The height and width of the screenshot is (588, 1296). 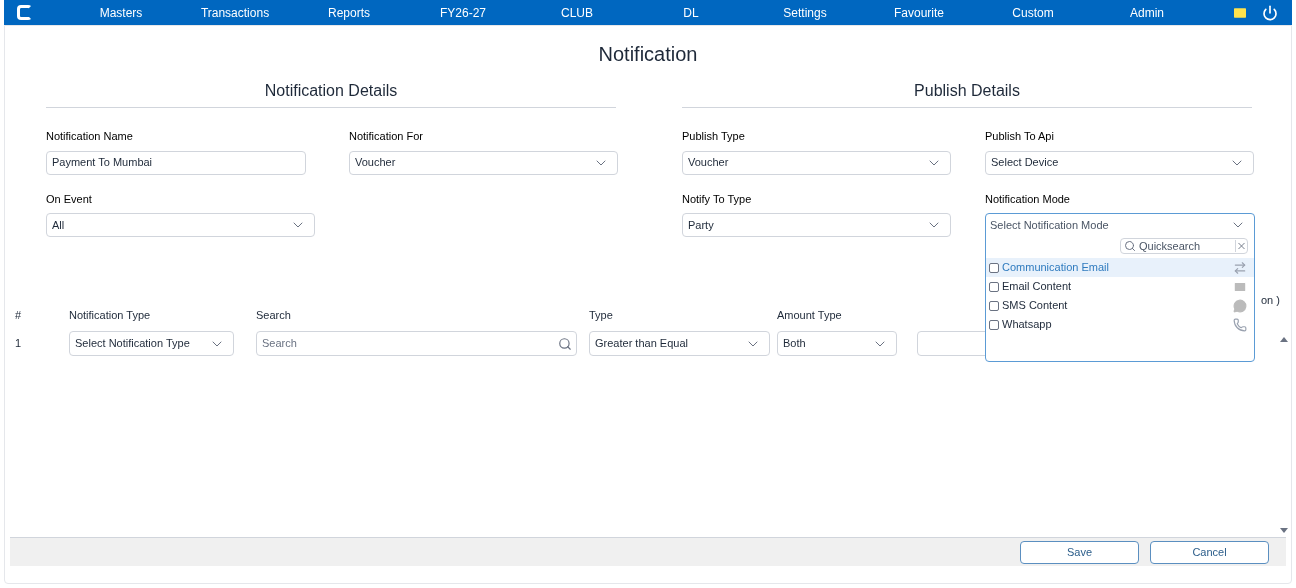 I want to click on dropdown-option: Whatsapp, so click(x=1120, y=324).